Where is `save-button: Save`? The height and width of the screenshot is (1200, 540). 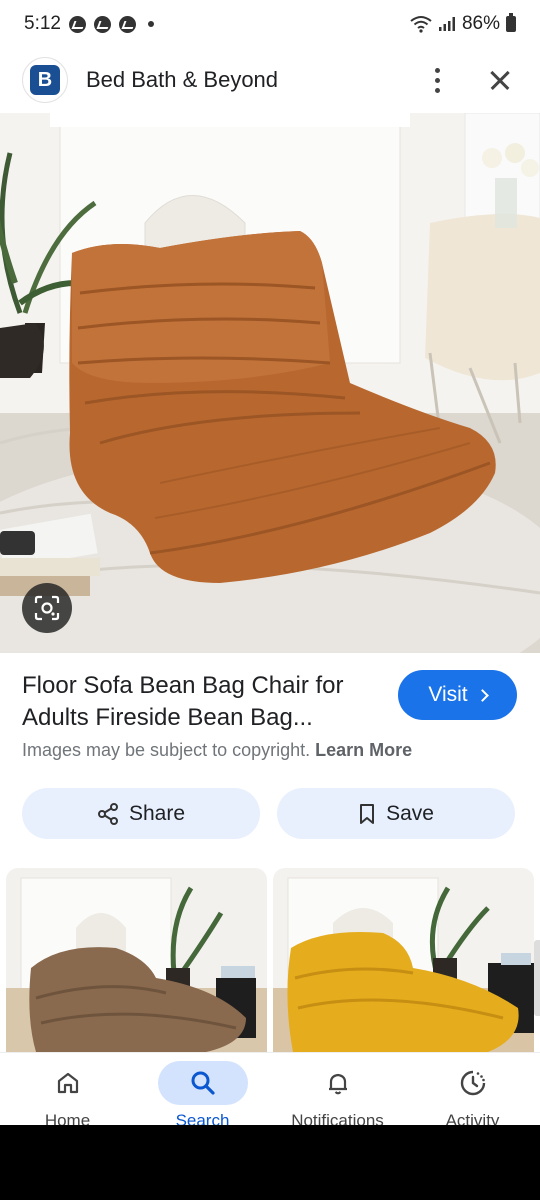 save-button: Save is located at coordinates (396, 813).